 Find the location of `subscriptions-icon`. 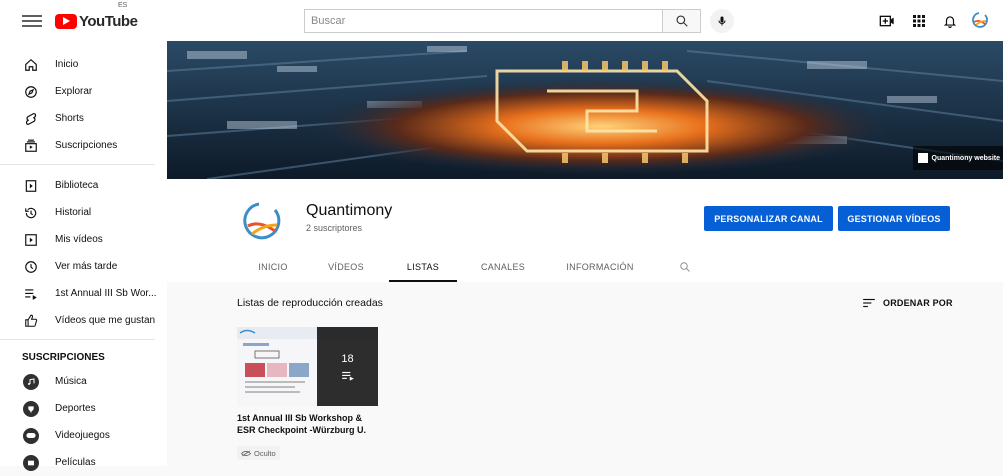

subscriptions-icon is located at coordinates (31, 146).